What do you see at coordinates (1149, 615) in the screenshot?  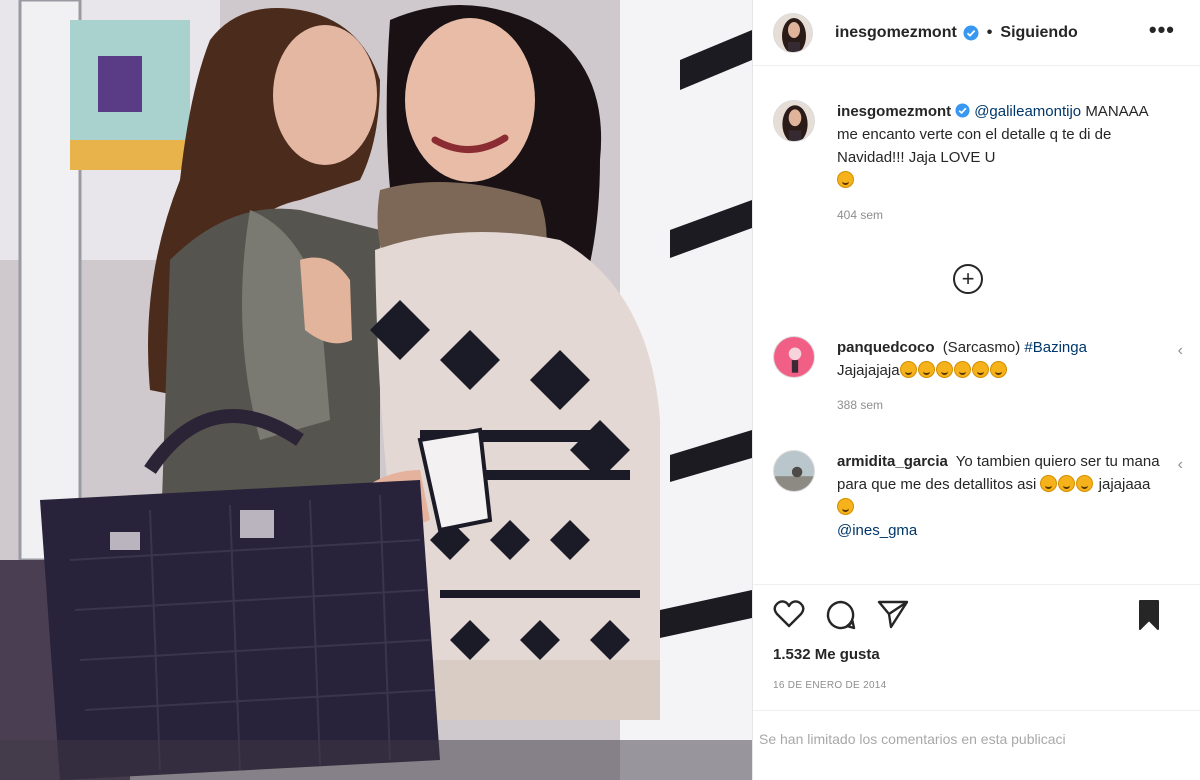 I see `bookmark-icon` at bounding box center [1149, 615].